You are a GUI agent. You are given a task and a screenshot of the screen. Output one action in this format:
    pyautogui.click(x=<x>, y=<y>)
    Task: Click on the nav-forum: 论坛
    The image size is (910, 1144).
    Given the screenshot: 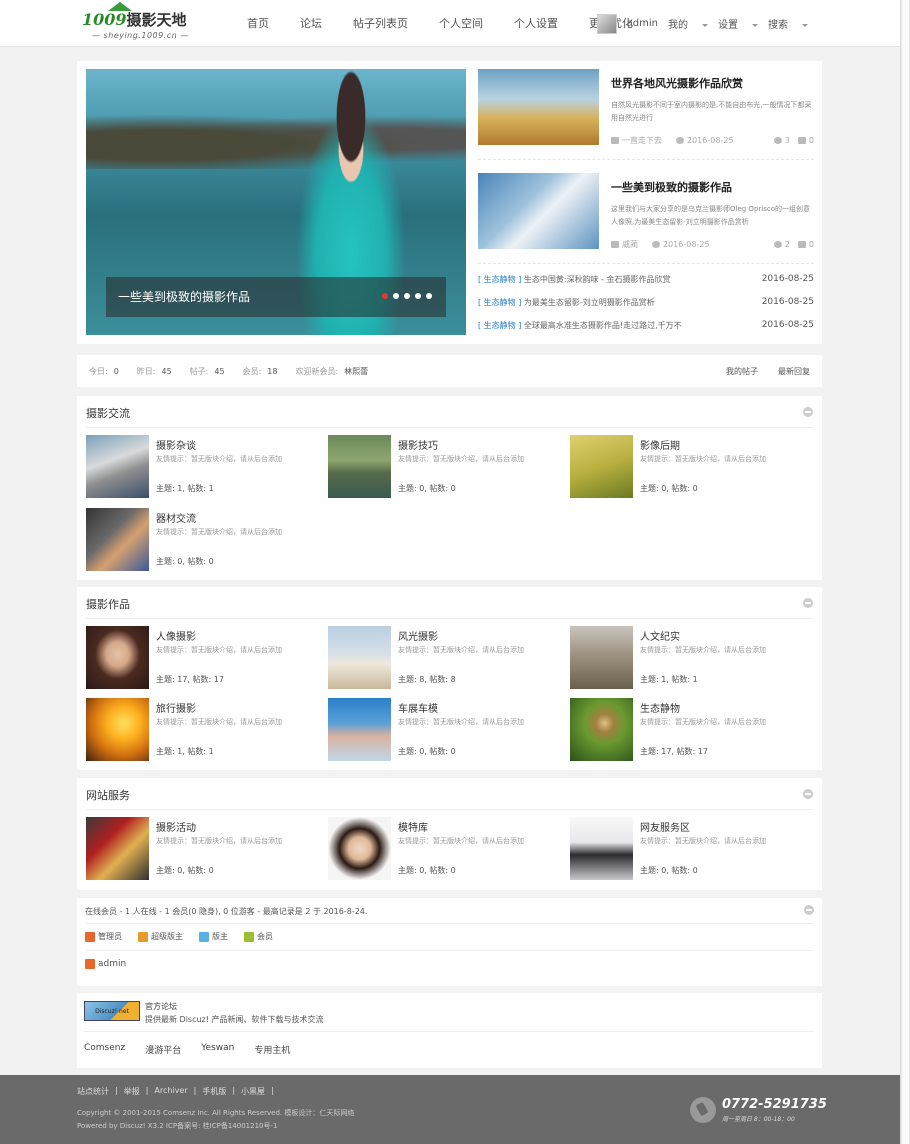 What is the action you would take?
    pyautogui.click(x=311, y=23)
    